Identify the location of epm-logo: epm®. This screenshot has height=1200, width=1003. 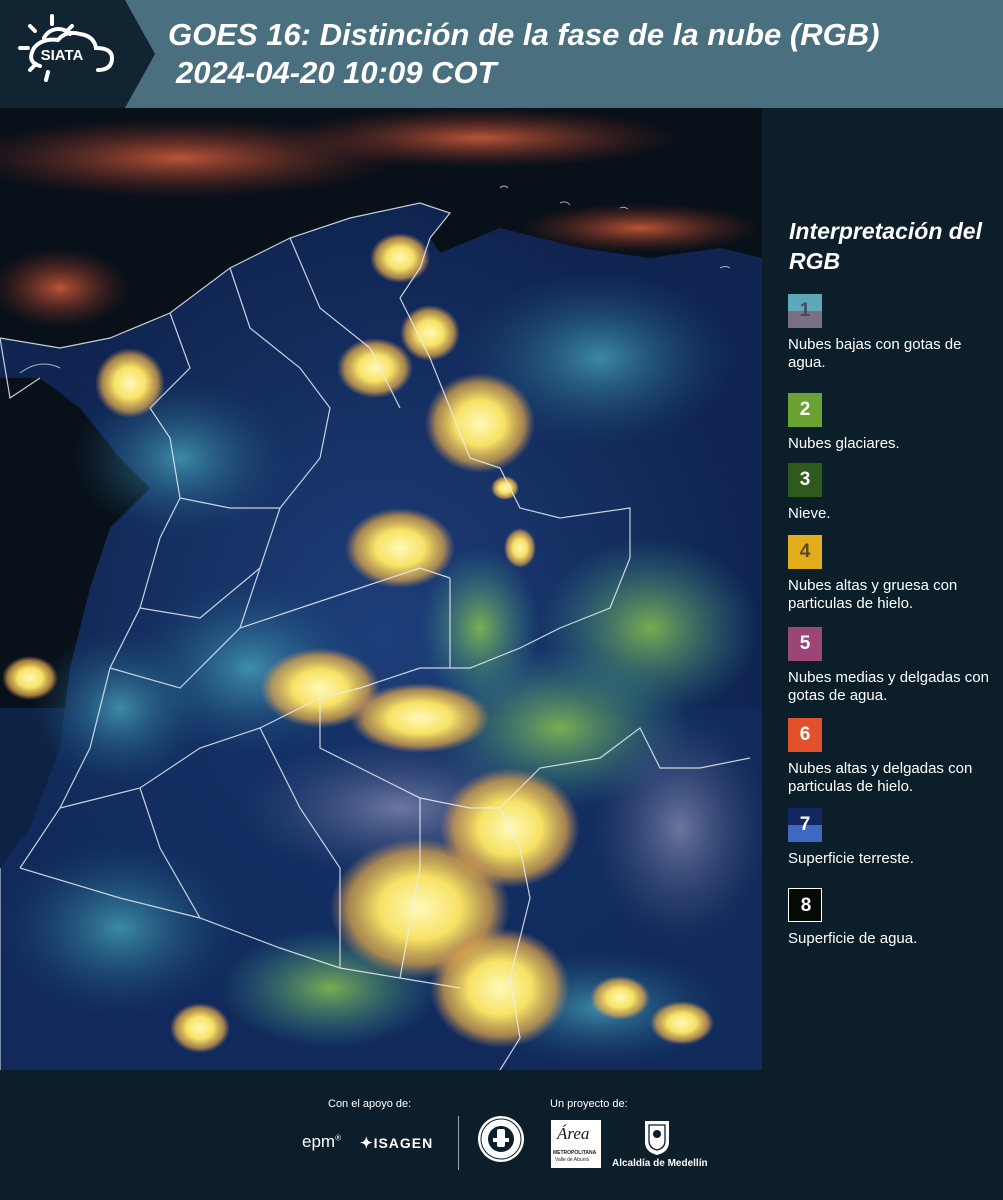
(321, 1141).